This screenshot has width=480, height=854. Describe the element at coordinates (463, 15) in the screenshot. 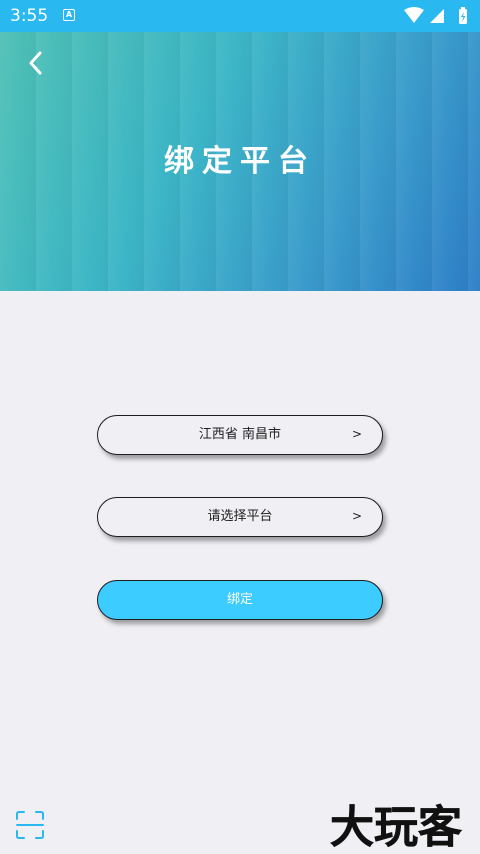

I see `battery-icon` at that location.